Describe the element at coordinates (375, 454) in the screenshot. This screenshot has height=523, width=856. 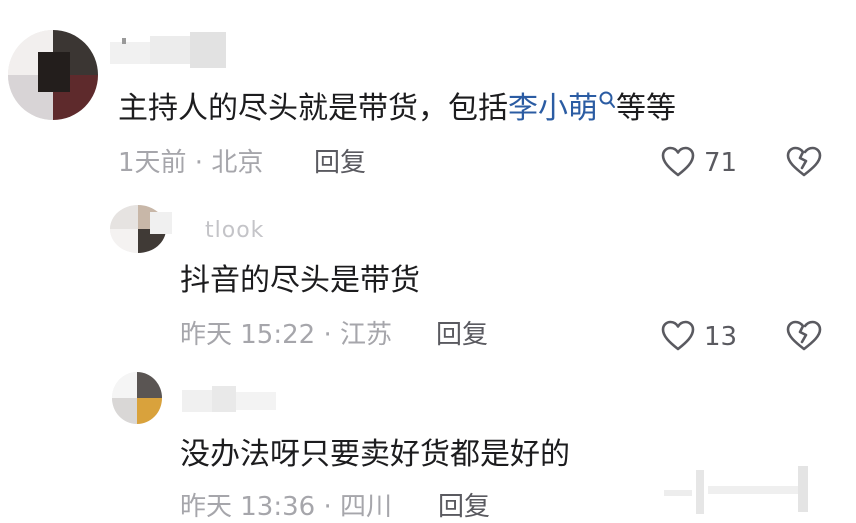
I see `comment-text: 没办法呀只要卖好货都是好的` at that location.